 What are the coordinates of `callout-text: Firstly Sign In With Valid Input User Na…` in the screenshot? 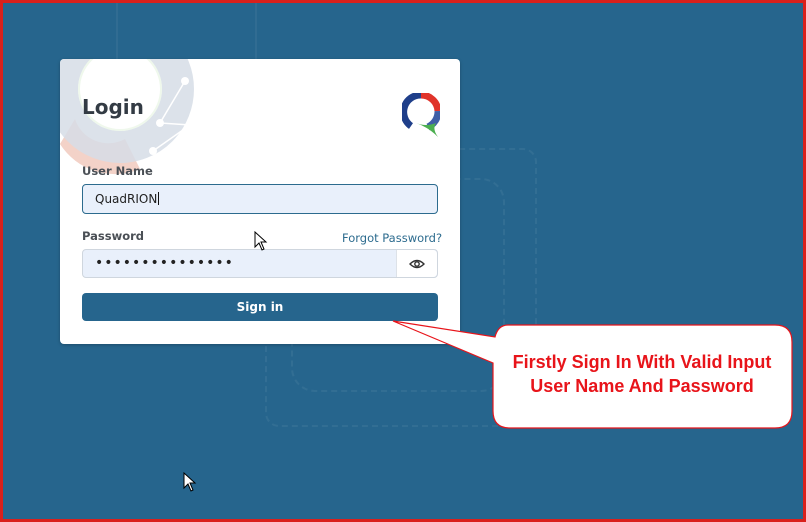 It's located at (642, 374).